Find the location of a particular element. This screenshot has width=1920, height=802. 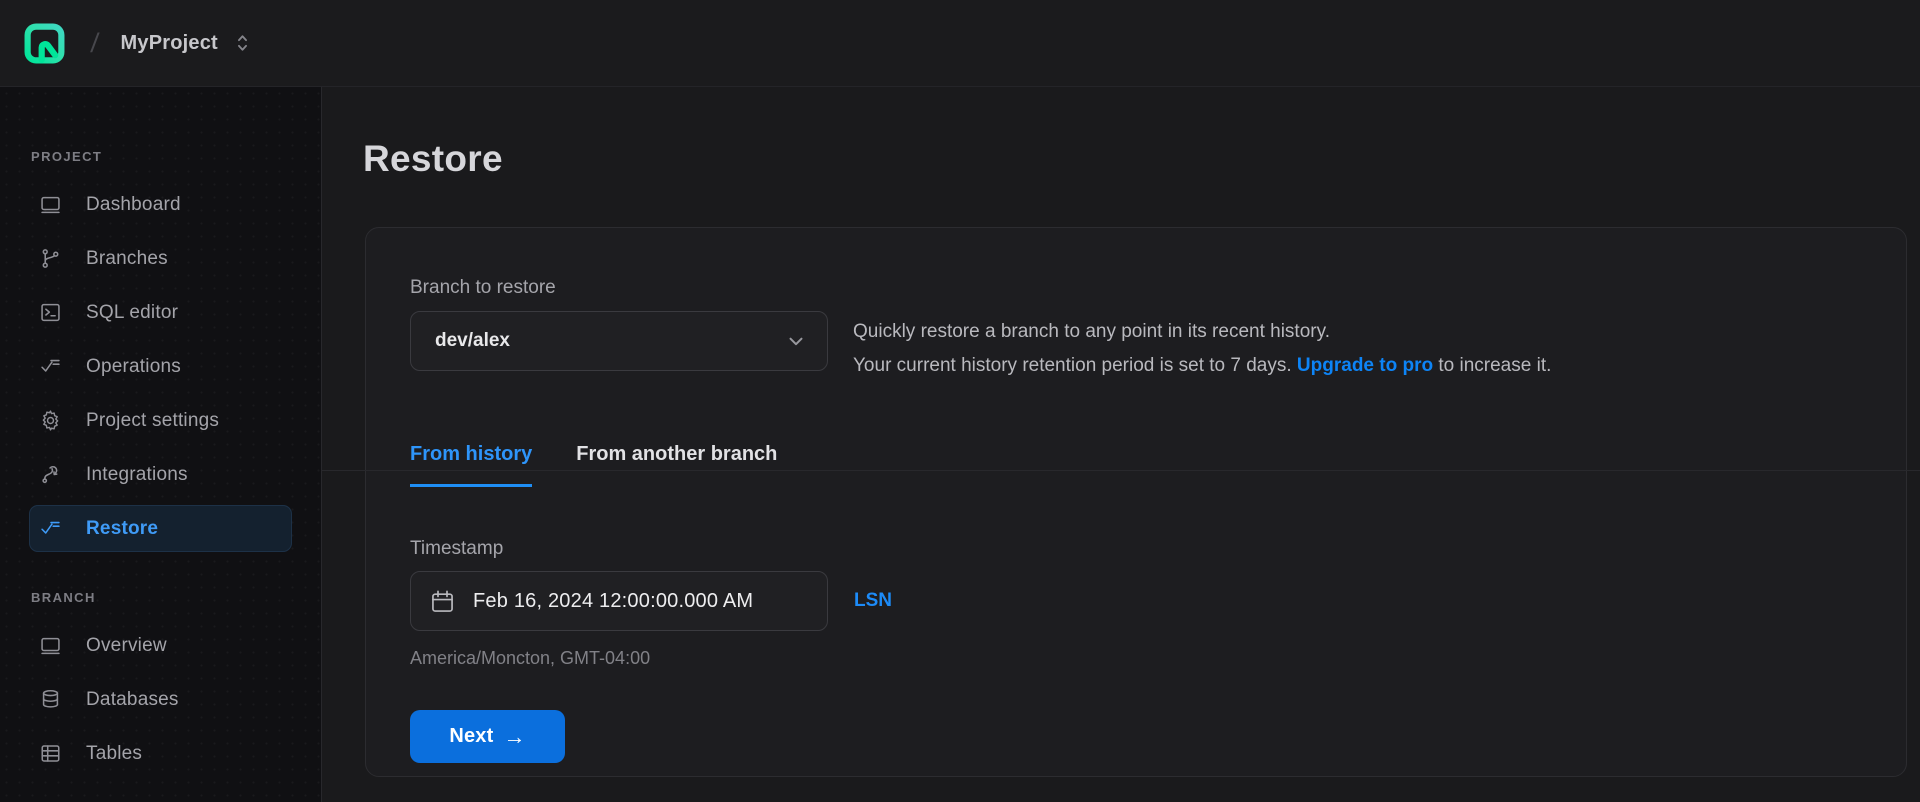

timezone-text: America/Moncton, GMT-04:00 is located at coordinates (530, 658).